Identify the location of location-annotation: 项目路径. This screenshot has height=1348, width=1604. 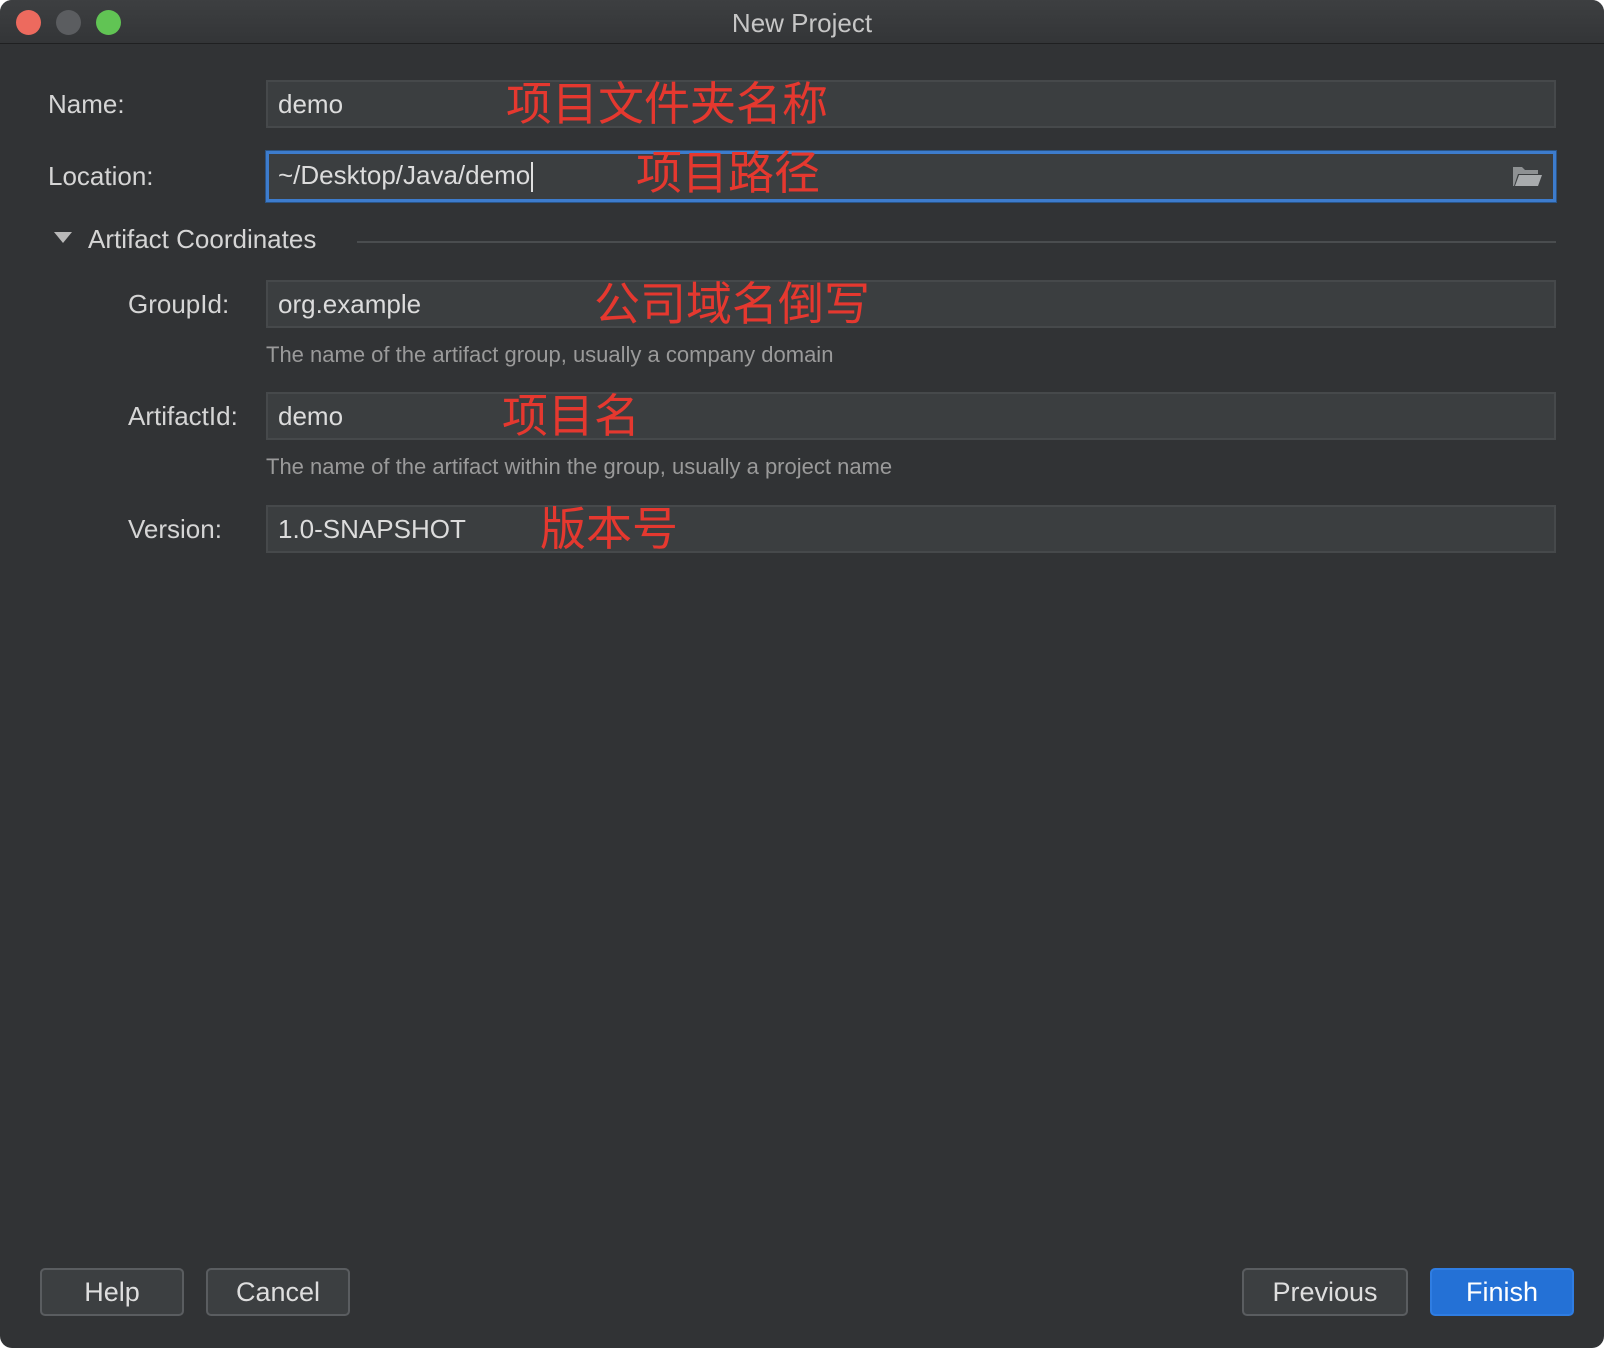
(728, 173).